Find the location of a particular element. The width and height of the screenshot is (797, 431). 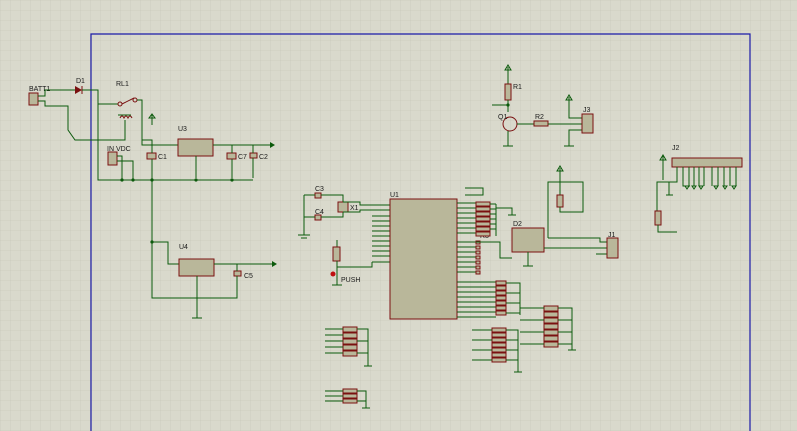

c4-label: C4 is located at coordinates (319, 212).